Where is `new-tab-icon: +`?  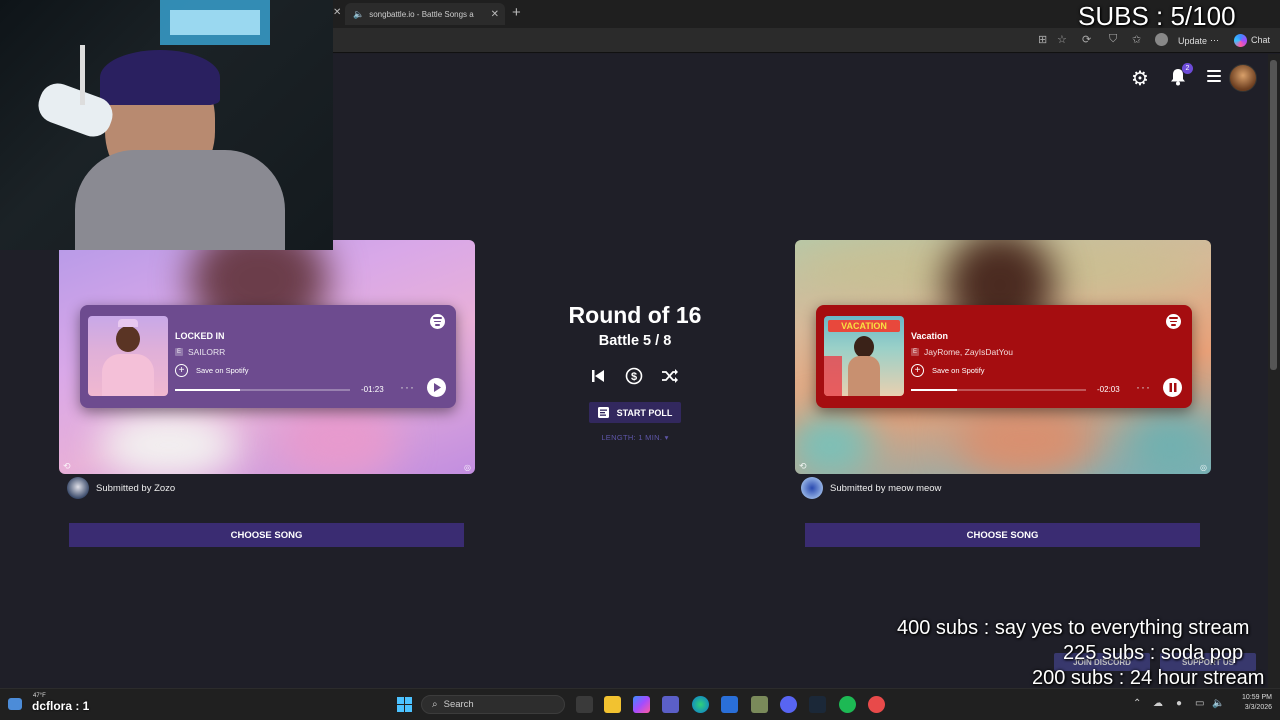
new-tab-icon: + is located at coordinates (516, 12).